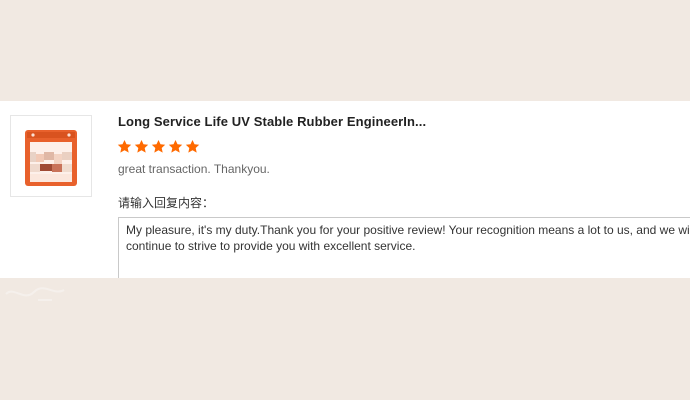 This screenshot has width=690, height=400. I want to click on mud-flap-image, so click(51, 158).